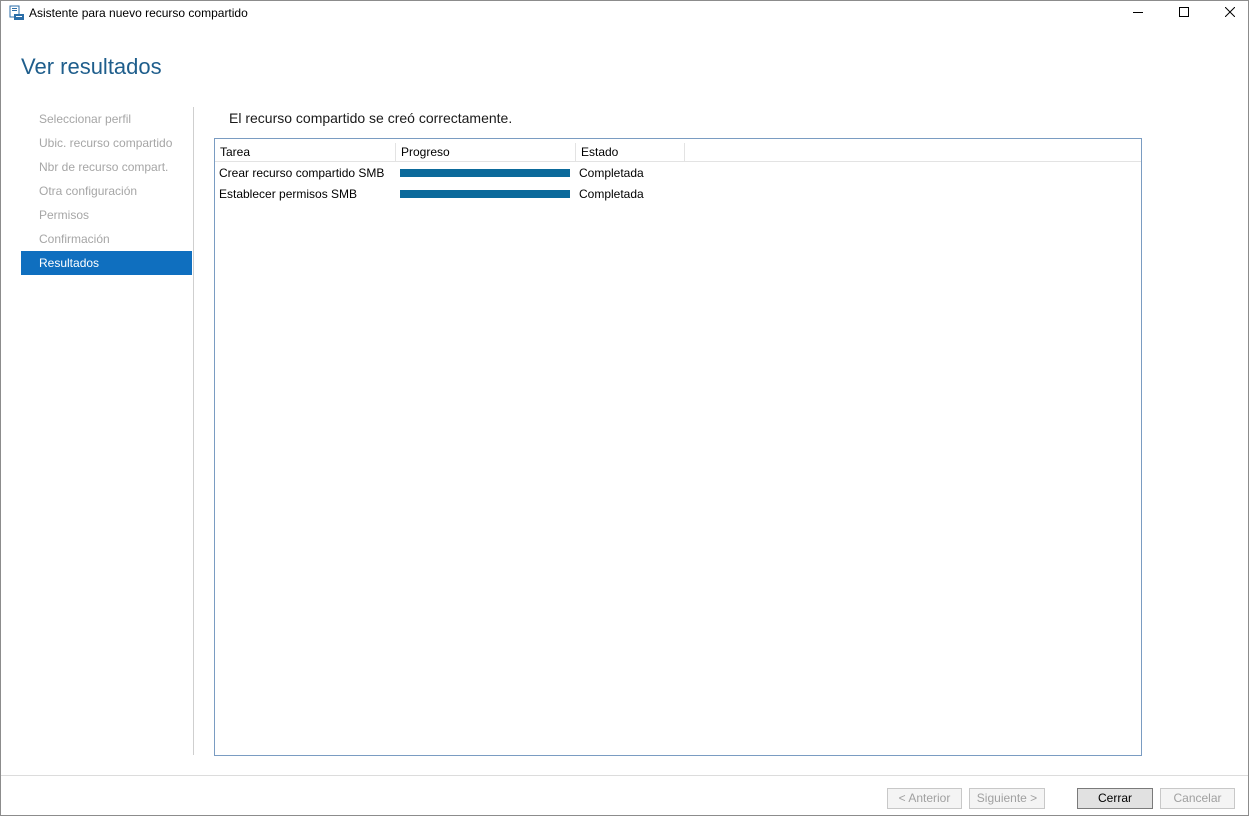 The width and height of the screenshot is (1249, 816). What do you see at coordinates (678, 173) in the screenshot?
I see `table-row: Crear recurso compartido SMB Completada` at bounding box center [678, 173].